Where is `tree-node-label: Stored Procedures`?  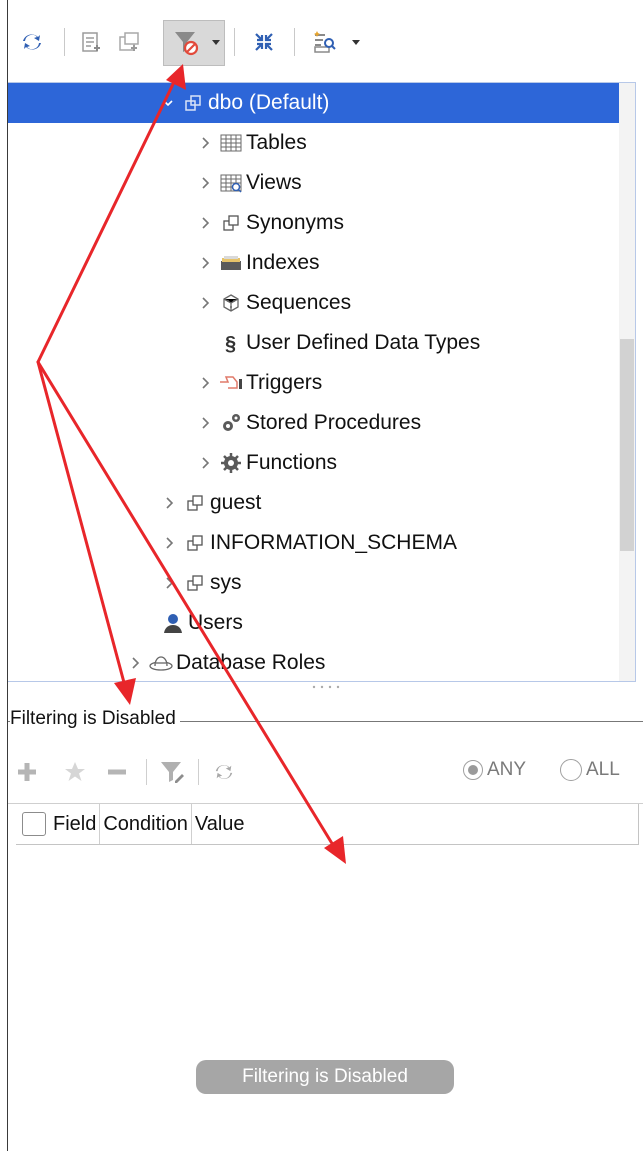
tree-node-label: Stored Procedures is located at coordinates (334, 422).